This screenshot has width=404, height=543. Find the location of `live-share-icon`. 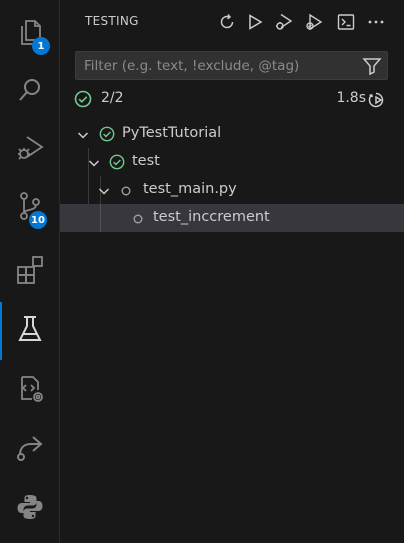

live-share-icon is located at coordinates (30, 450).